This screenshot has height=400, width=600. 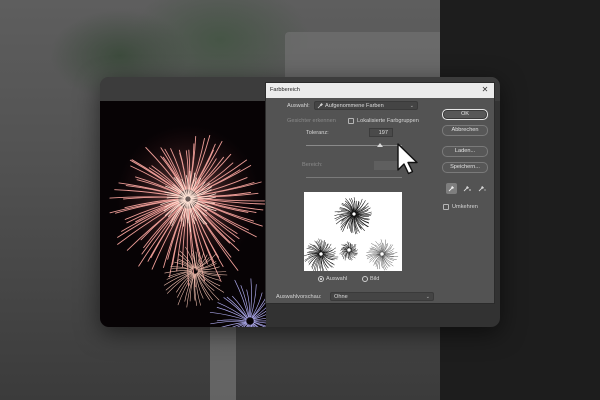 What do you see at coordinates (386, 165) in the screenshot?
I see `range-input` at bounding box center [386, 165].